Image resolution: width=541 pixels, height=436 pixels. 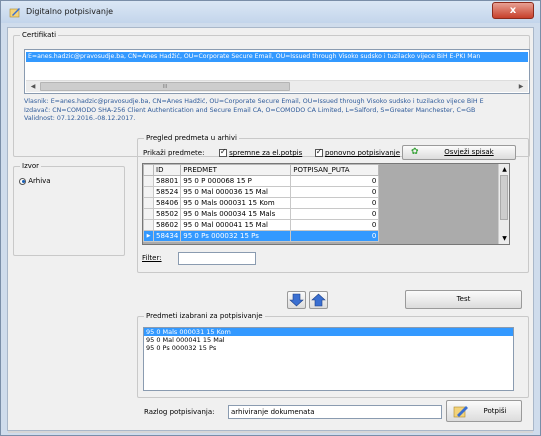 I want to click on arrow-up-icon, so click(x=318, y=300).